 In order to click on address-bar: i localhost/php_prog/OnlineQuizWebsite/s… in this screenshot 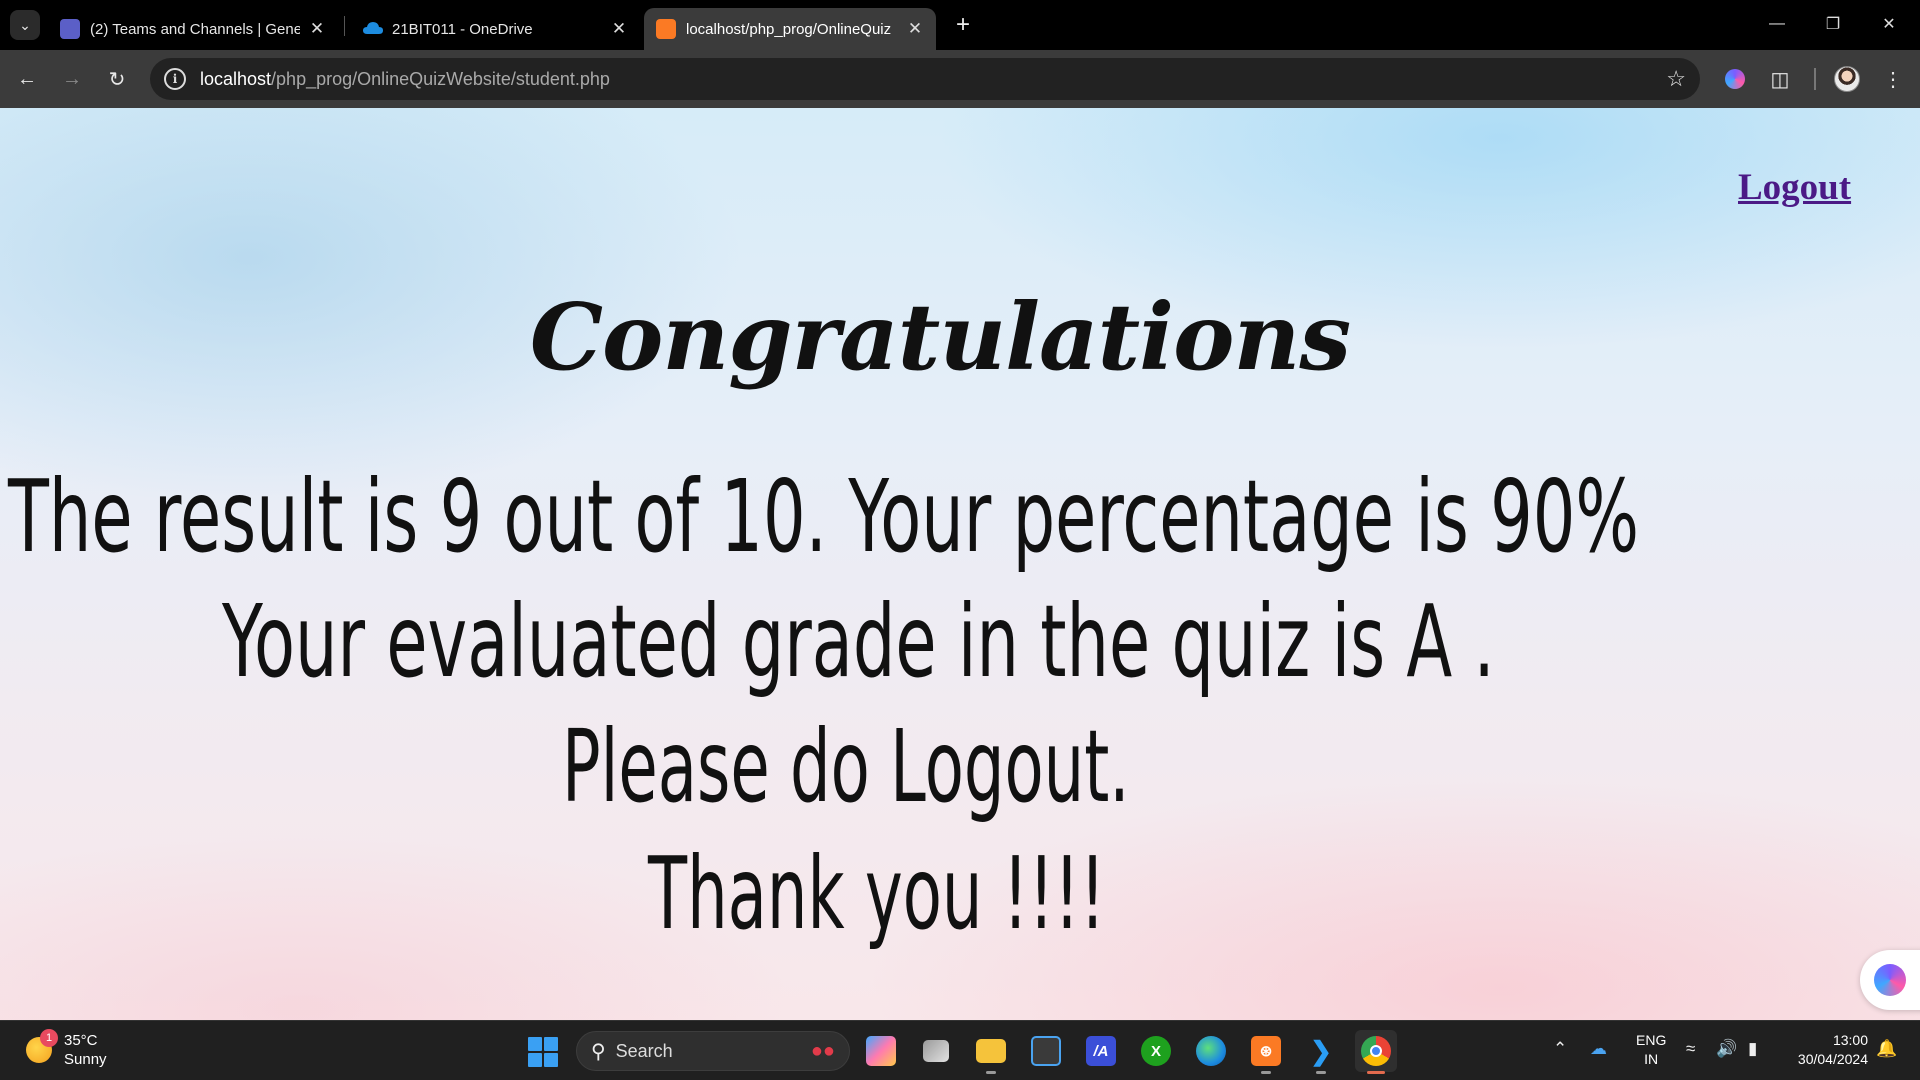, I will do `click(925, 79)`.